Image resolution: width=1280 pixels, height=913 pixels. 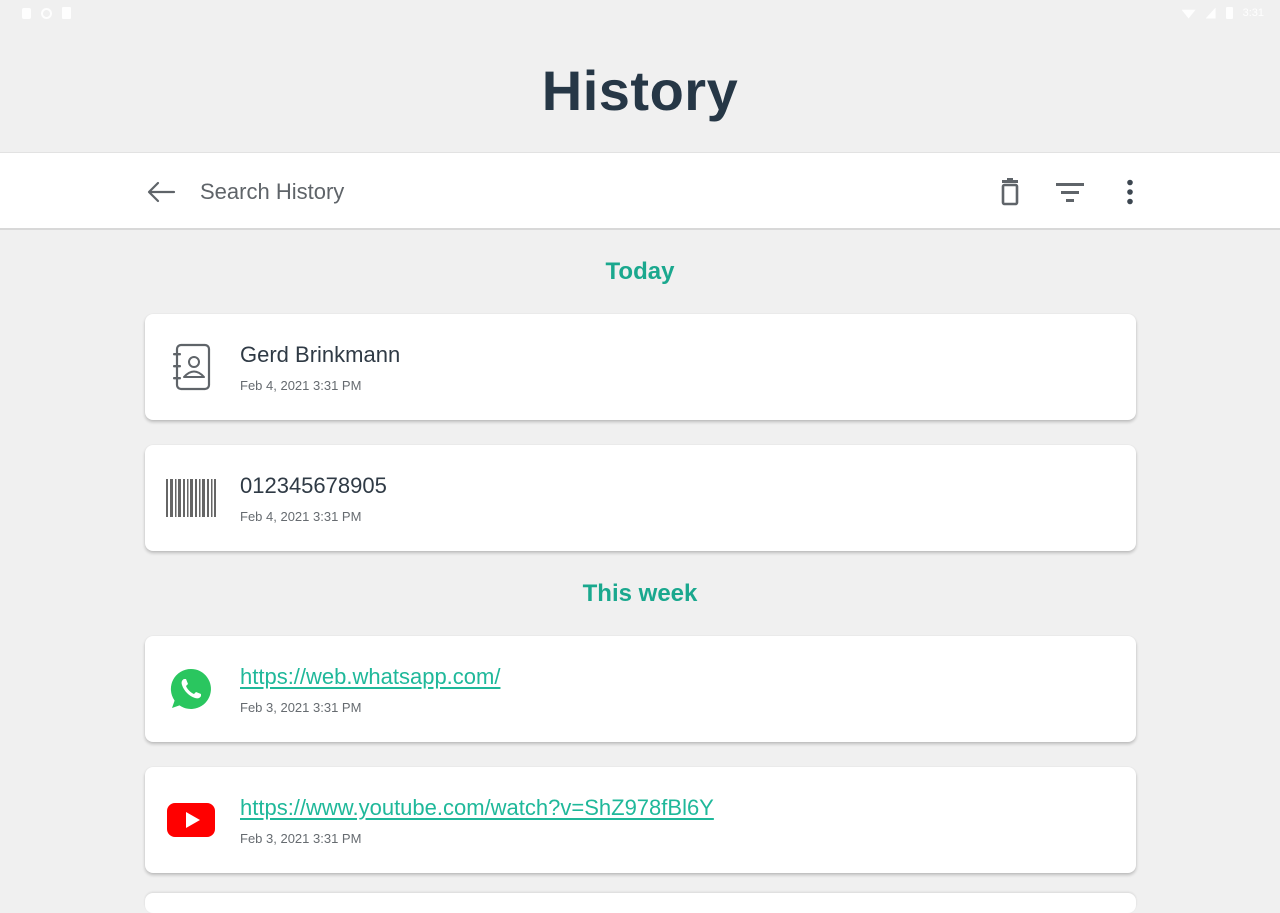 I want to click on page-title: History, so click(x=640, y=90).